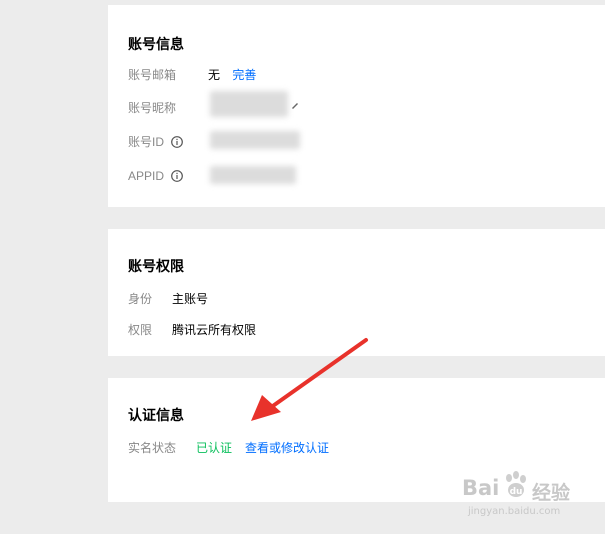  I want to click on baidu-jingyan-watermark: Bai du 经验 jingyan.baidu.com, so click(532, 496).